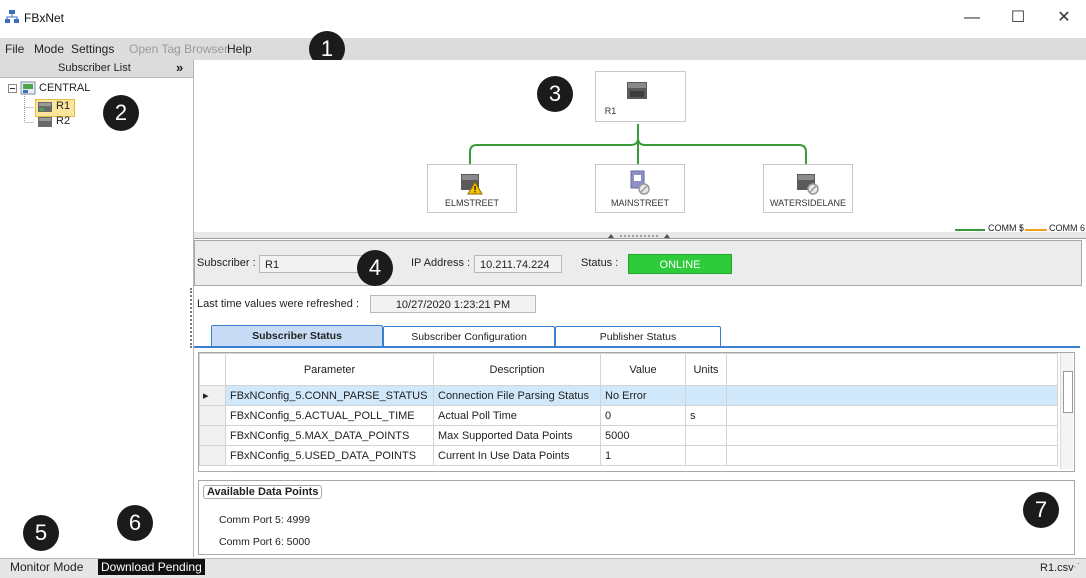 The width and height of the screenshot is (1086, 578). Describe the element at coordinates (179, 49) in the screenshot. I see `menu-open-tag-browser: Open Tag Browser` at that location.